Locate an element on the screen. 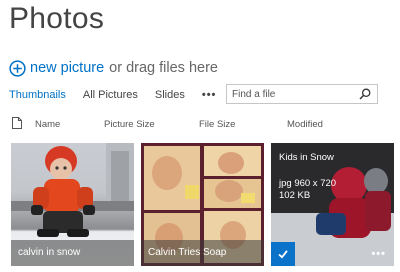 The width and height of the screenshot is (400, 272). tab-slides: Slides is located at coordinates (170, 95).